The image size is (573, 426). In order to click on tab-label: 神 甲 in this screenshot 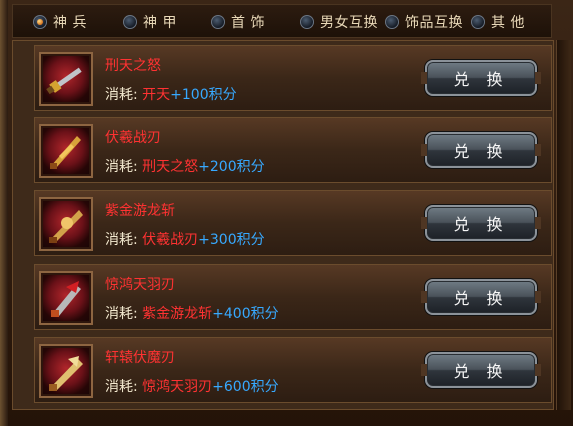, I will do `click(160, 23)`.